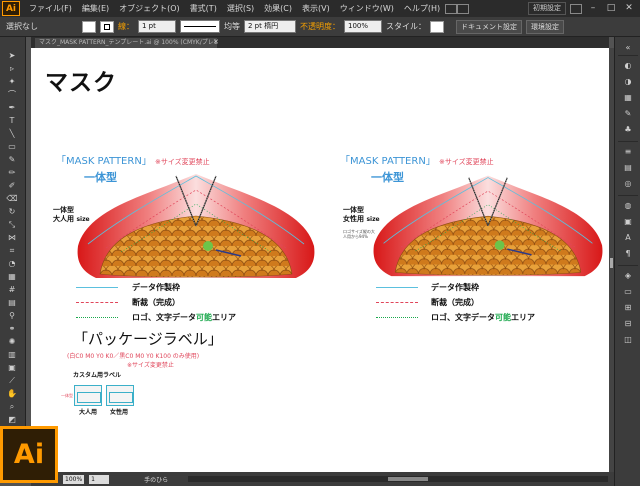  I want to click on menu-effect: 効果(C), so click(278, 8).